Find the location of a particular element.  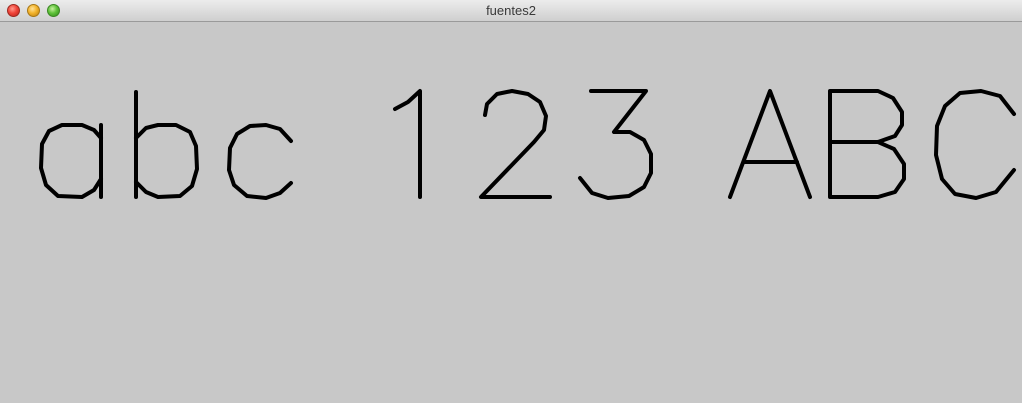

word-ABC is located at coordinates (872, 144).